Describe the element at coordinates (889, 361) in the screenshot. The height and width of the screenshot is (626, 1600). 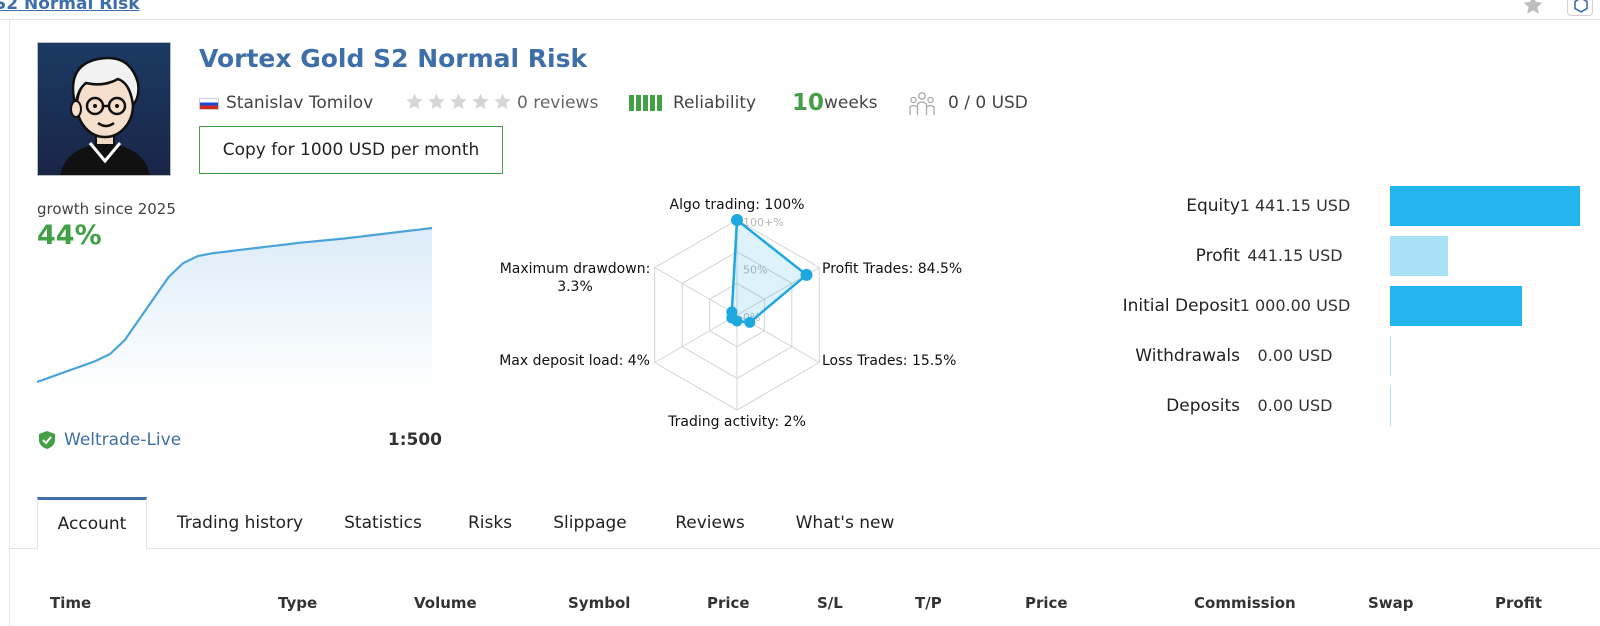
I see `radar-label-loss-trades: Loss Trades: 15.5%` at that location.